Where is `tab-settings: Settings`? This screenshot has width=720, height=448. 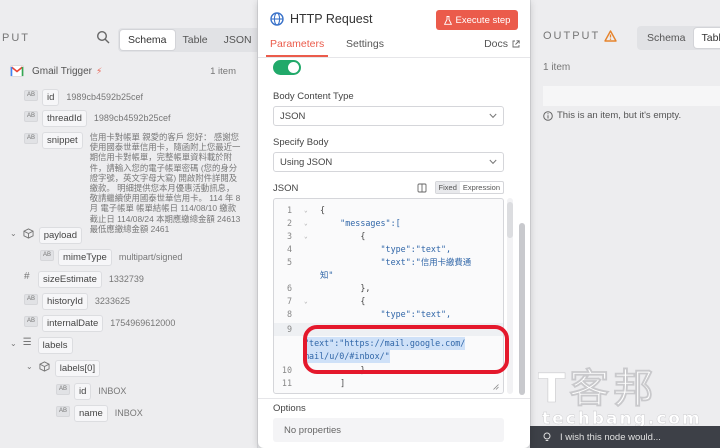 tab-settings: Settings is located at coordinates (365, 44).